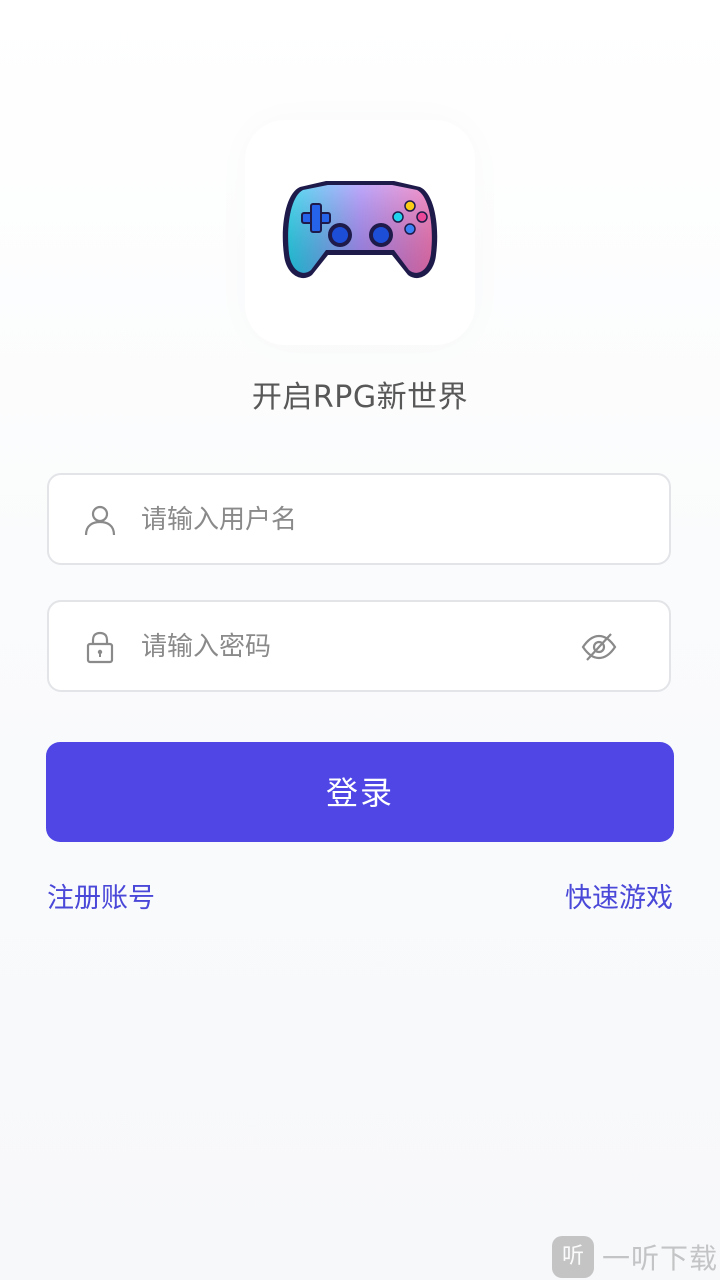 Image resolution: width=720 pixels, height=1280 pixels. What do you see at coordinates (351, 647) in the screenshot?
I see `password-input` at bounding box center [351, 647].